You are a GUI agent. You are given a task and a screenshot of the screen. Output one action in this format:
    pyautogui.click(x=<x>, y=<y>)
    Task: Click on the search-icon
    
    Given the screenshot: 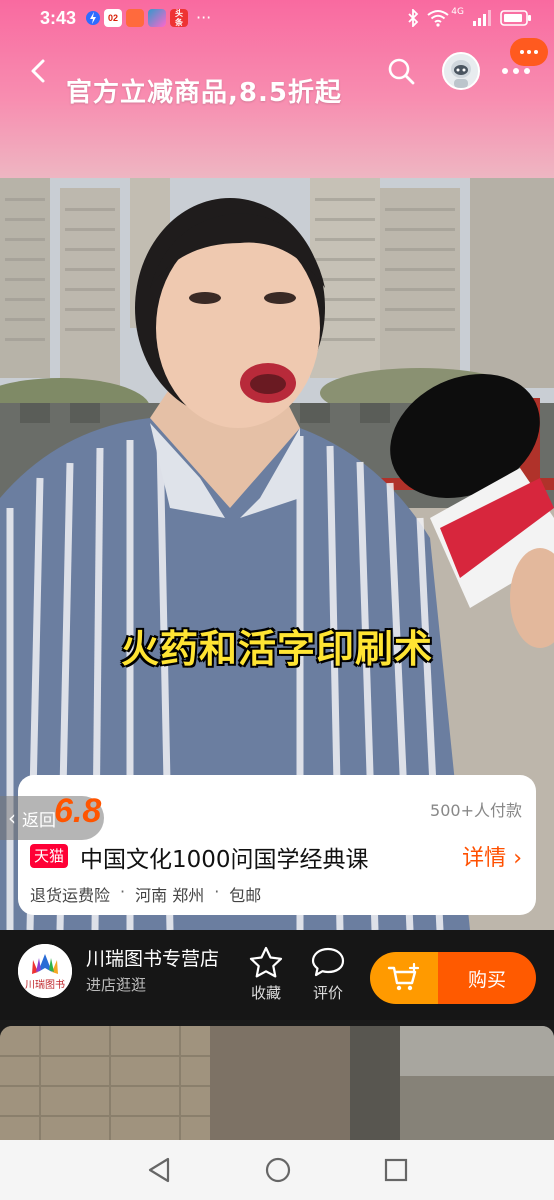 What is the action you would take?
    pyautogui.click(x=401, y=71)
    